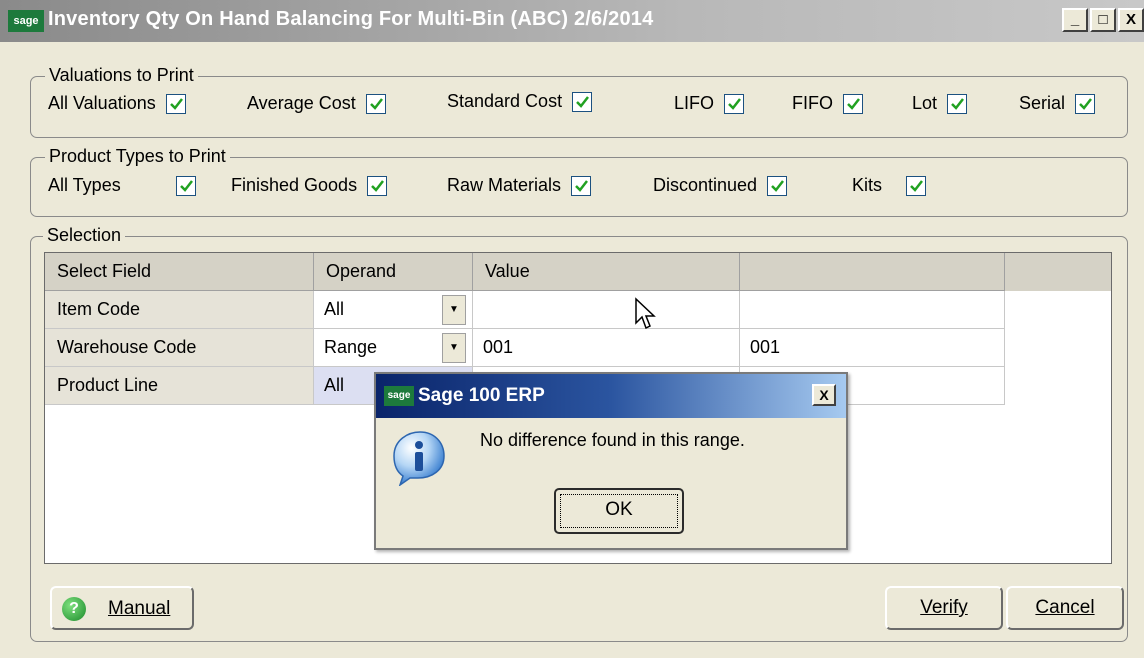 This screenshot has width=1144, height=658. Describe the element at coordinates (334, 309) in the screenshot. I see `row-item-code-operand-value: All` at that location.